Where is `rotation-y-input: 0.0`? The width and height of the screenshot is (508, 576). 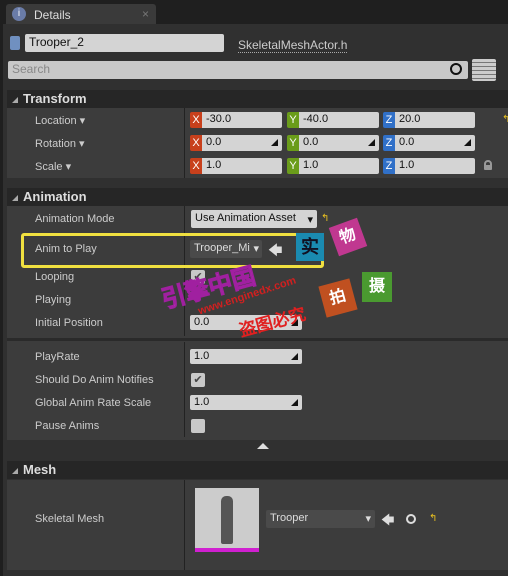
rotation-y-input: 0.0 is located at coordinates (339, 143).